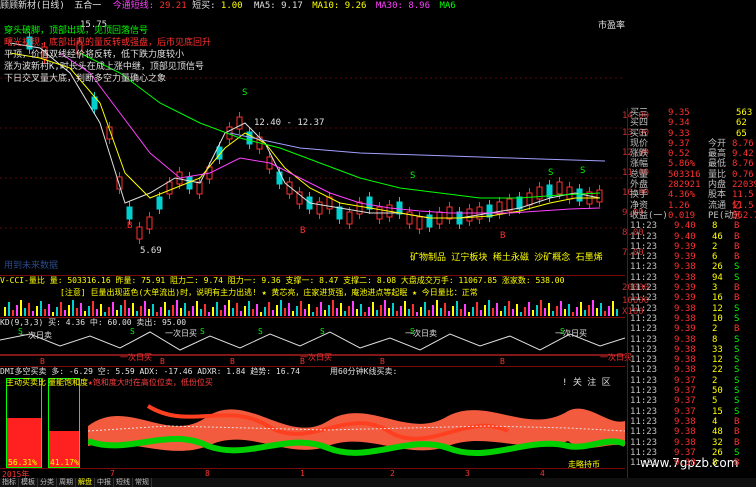  Describe the element at coordinates (129, 226) in the screenshot. I see `b-marker: B` at that location.